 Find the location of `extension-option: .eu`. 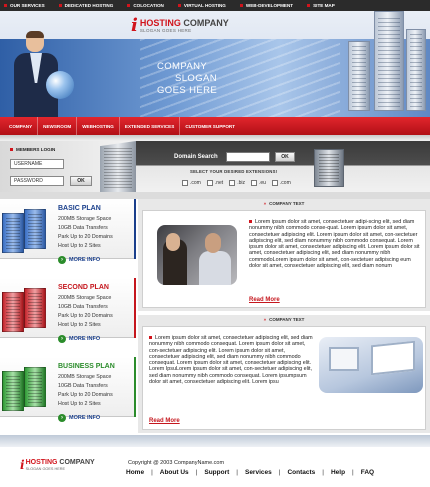

extension-option: .eu is located at coordinates (258, 183).